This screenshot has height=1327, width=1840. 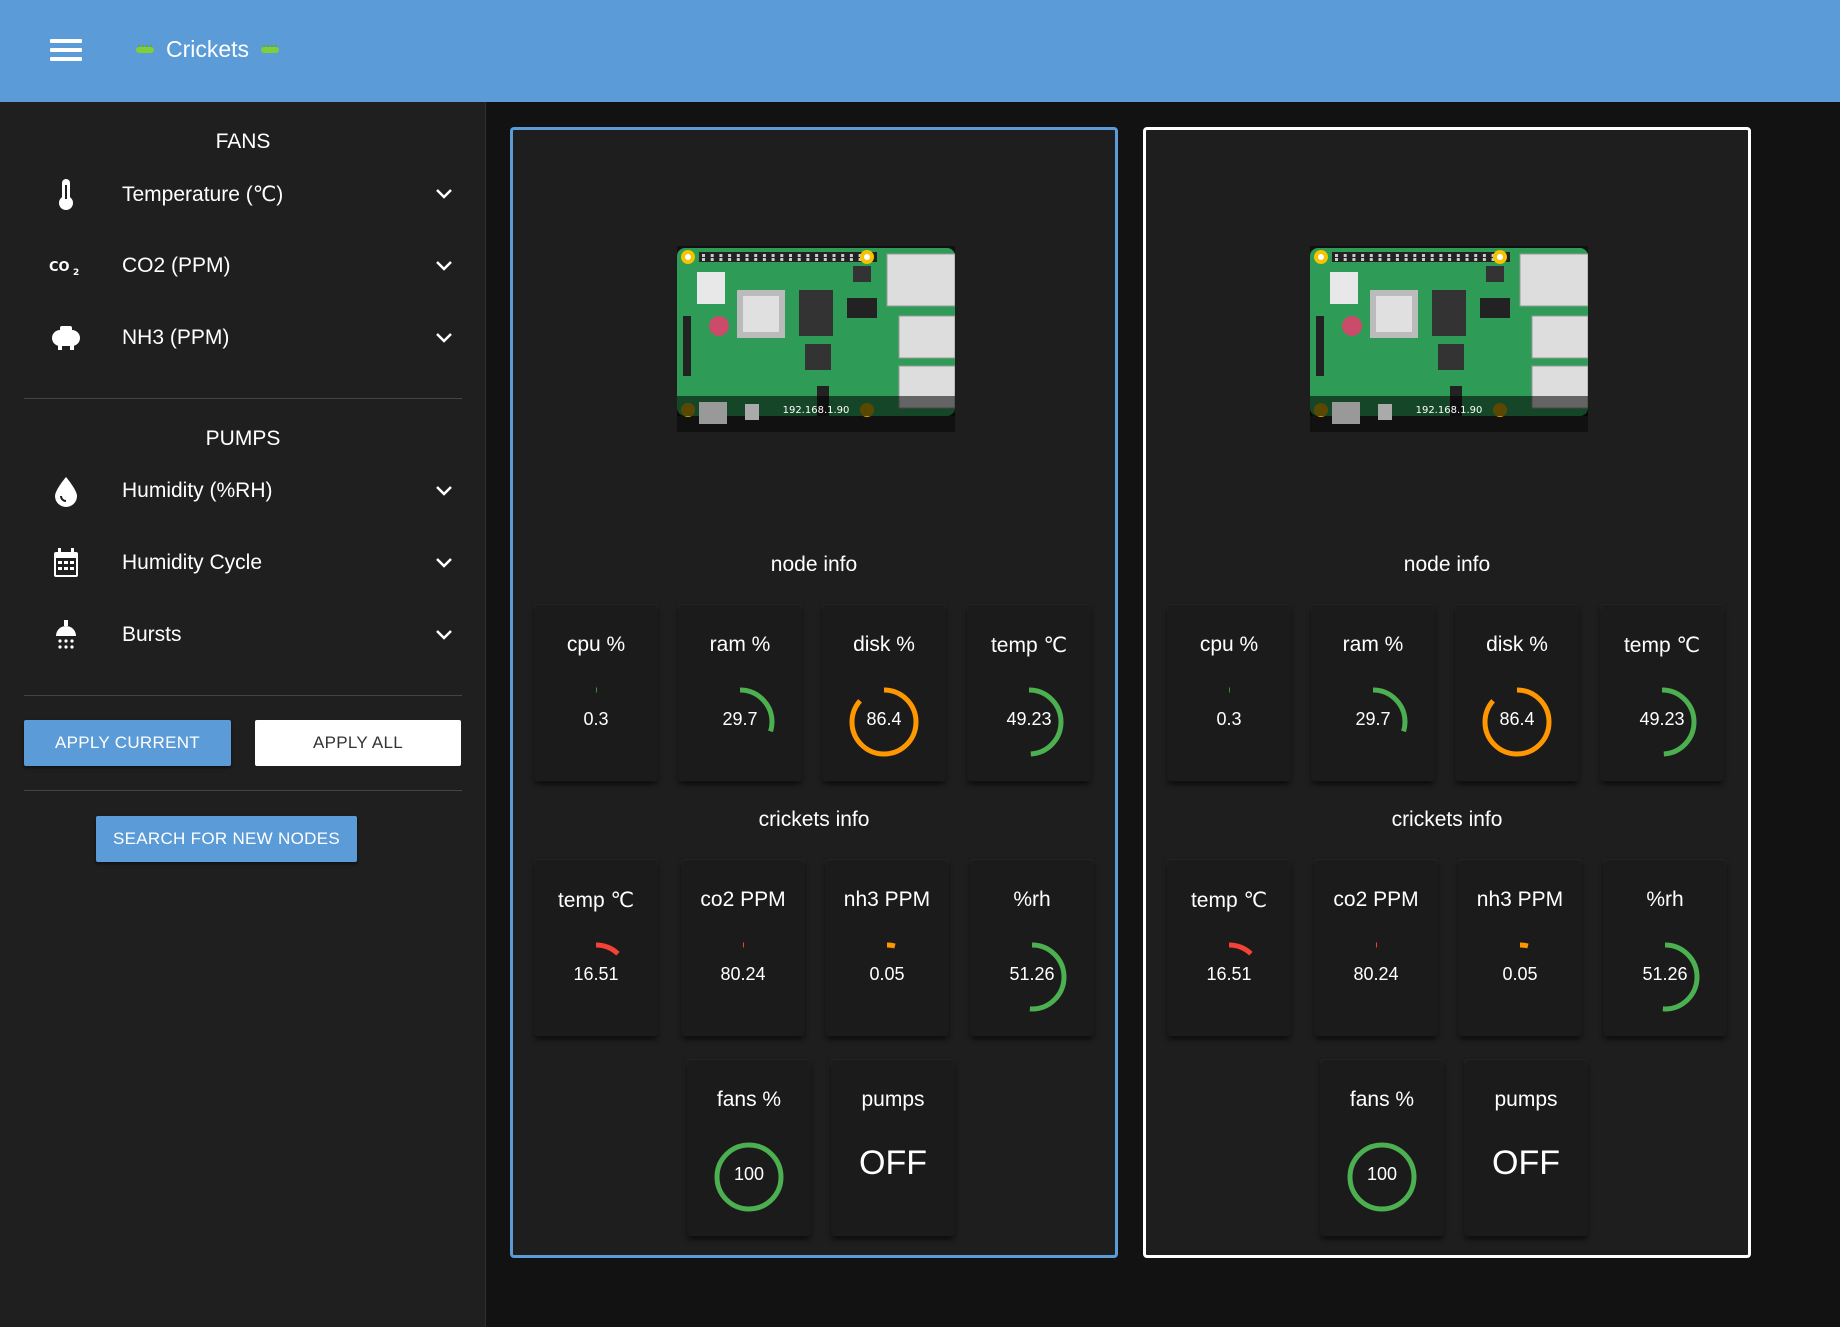 I want to click on sidebar-item-humidity-cycle: Humidity Cycle, so click(x=244, y=563).